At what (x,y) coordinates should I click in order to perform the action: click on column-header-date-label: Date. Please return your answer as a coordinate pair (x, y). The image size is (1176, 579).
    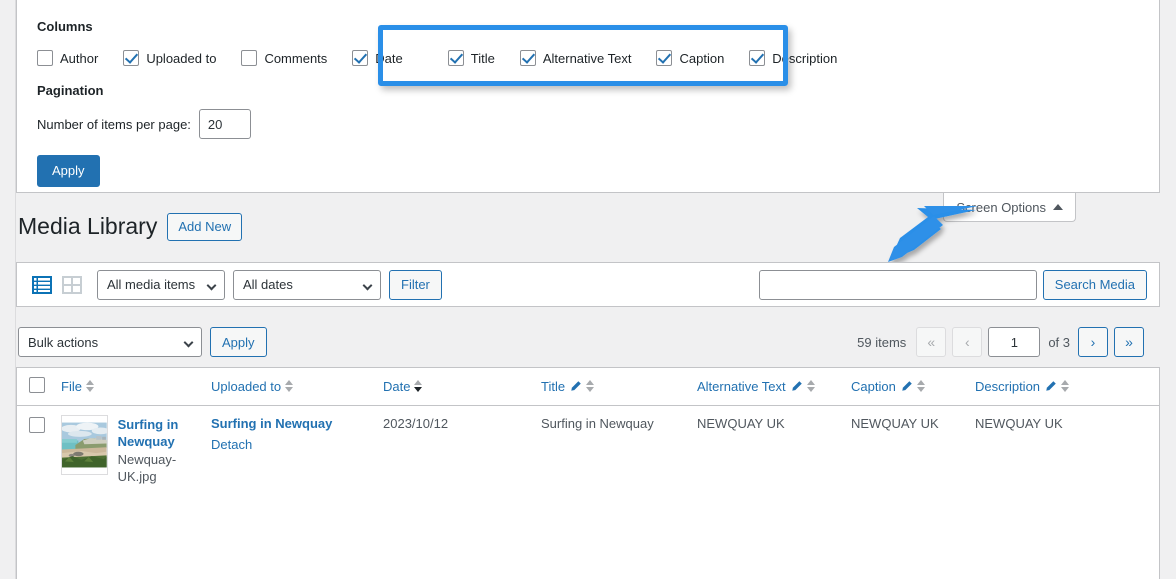
    Looking at the image, I should click on (397, 386).